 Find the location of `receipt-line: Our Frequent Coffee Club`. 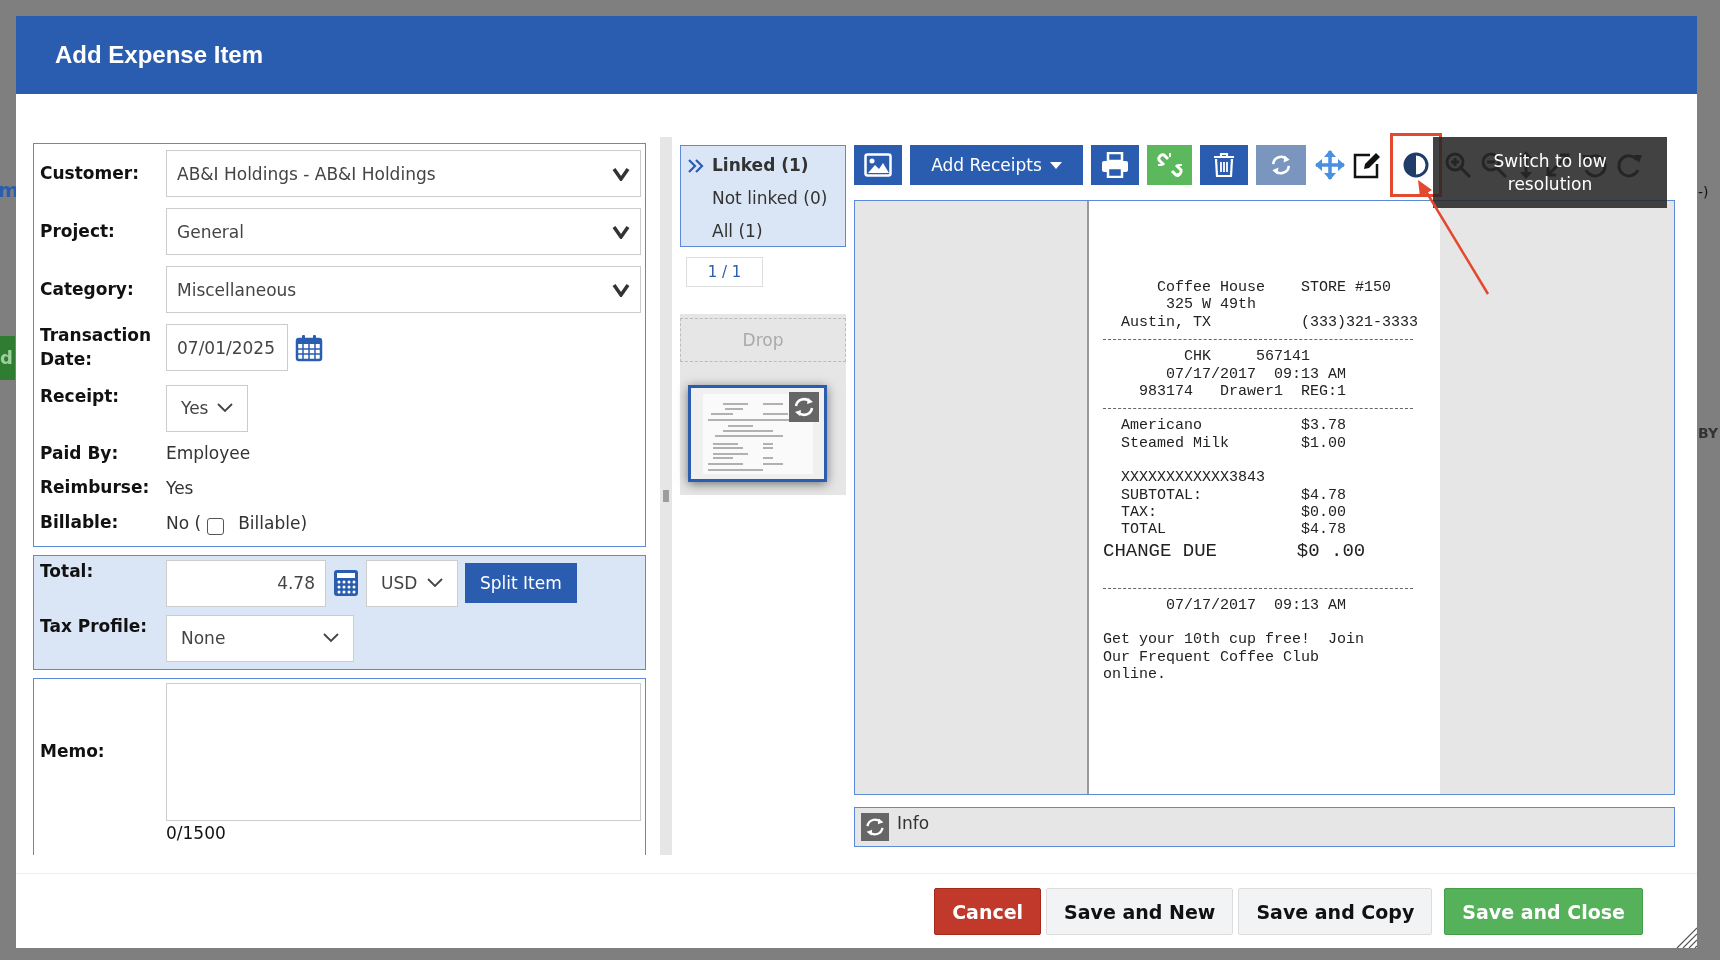

receipt-line: Our Frequent Coffee Club is located at coordinates (1212, 657).